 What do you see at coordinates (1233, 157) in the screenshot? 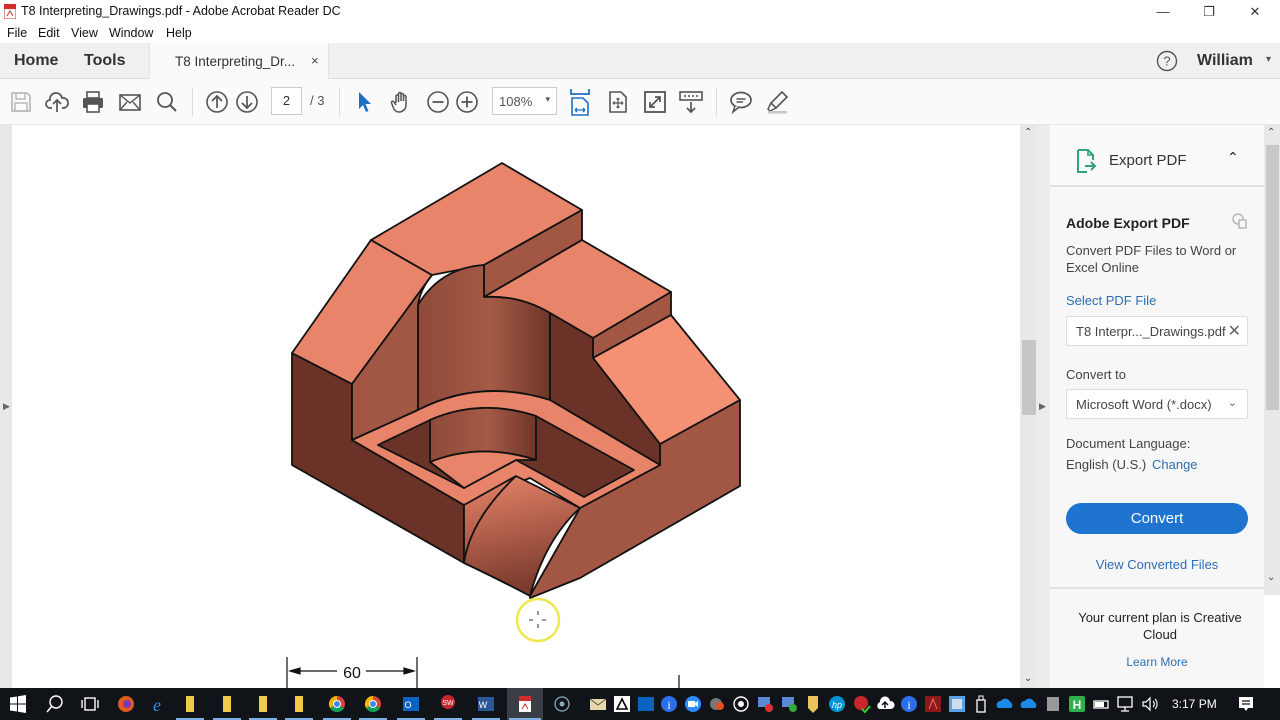
I see `collapse-chevron-icon: ⌃` at bounding box center [1233, 157].